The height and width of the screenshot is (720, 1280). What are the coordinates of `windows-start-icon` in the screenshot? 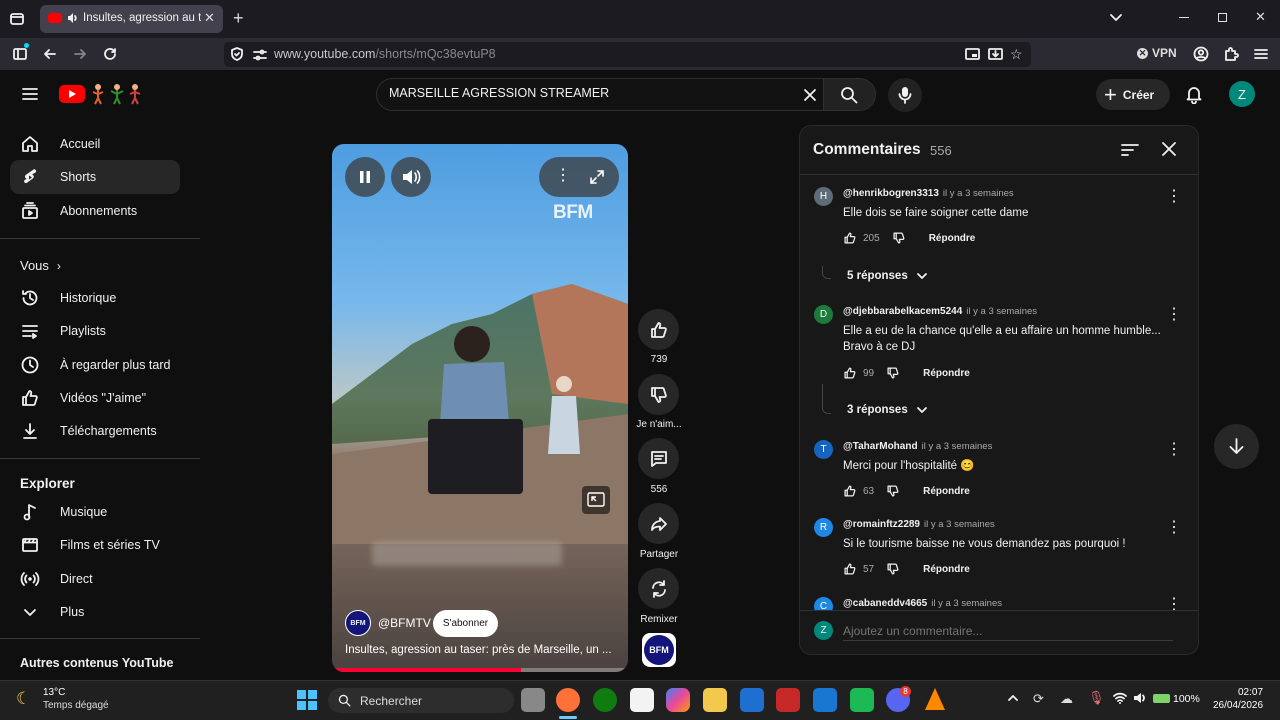 It's located at (307, 700).